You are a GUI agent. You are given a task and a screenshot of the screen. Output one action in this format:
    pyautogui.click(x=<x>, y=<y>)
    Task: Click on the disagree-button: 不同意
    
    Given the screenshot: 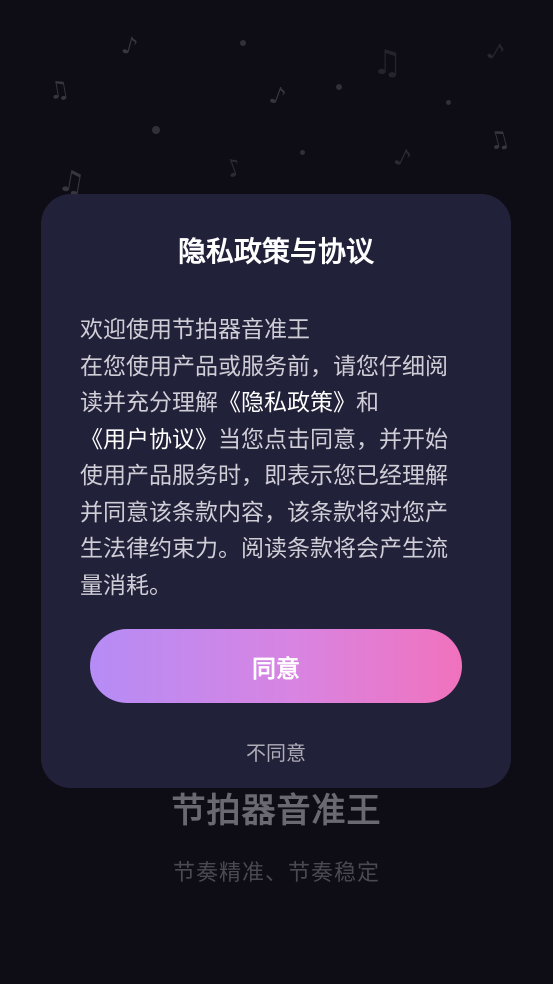 What is the action you would take?
    pyautogui.click(x=276, y=751)
    